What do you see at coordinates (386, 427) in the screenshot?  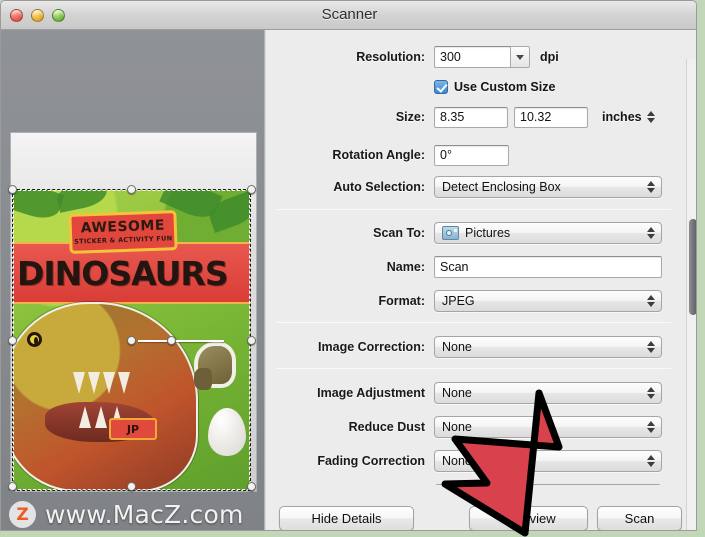 I see `reduce-dust-label: Reduce Dust` at bounding box center [386, 427].